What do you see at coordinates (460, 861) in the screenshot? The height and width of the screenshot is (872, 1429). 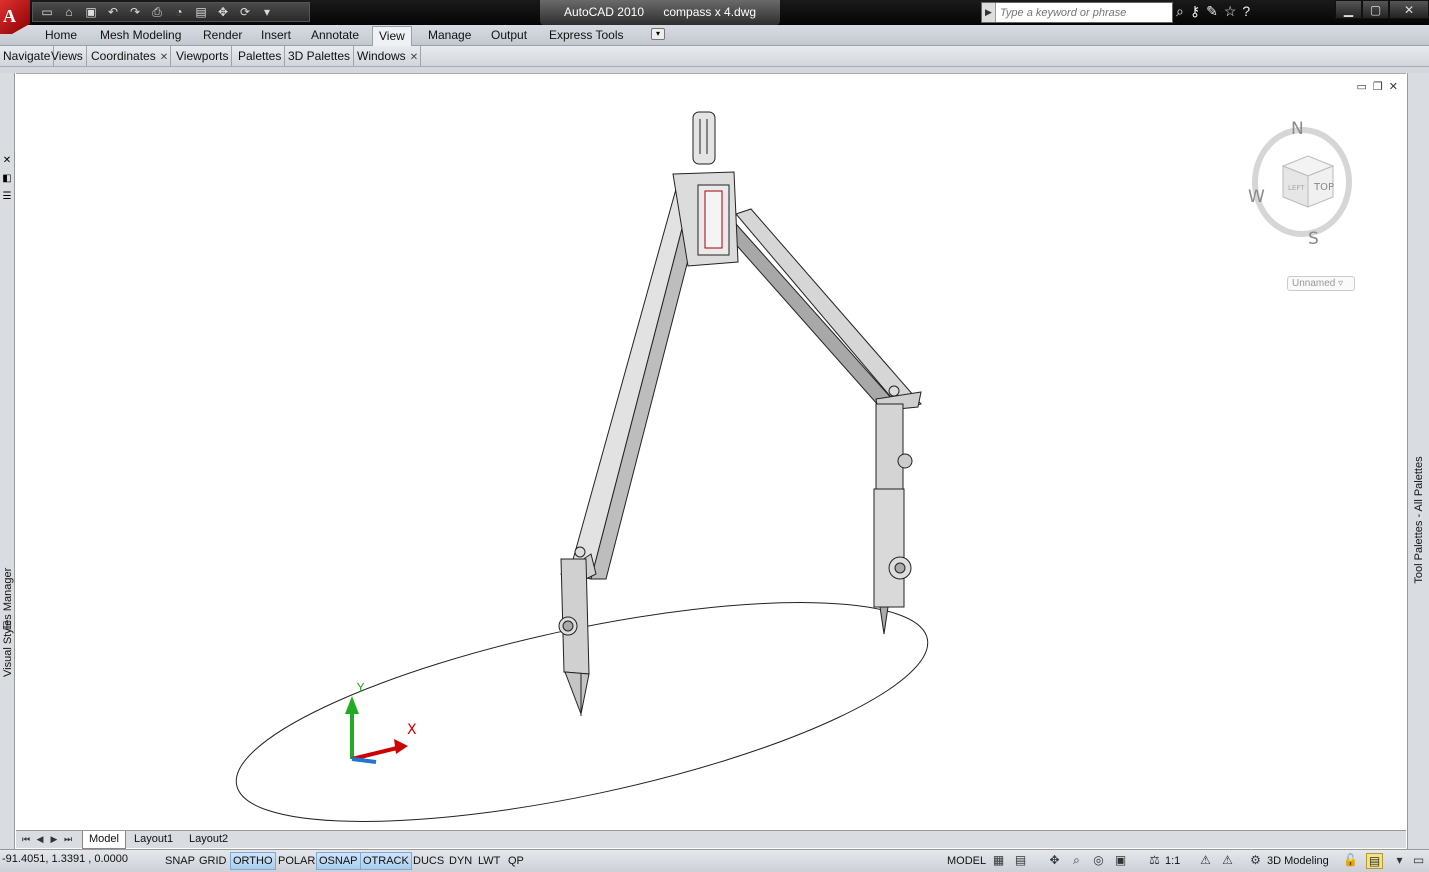 I see `dyn-toggle: DYN` at bounding box center [460, 861].